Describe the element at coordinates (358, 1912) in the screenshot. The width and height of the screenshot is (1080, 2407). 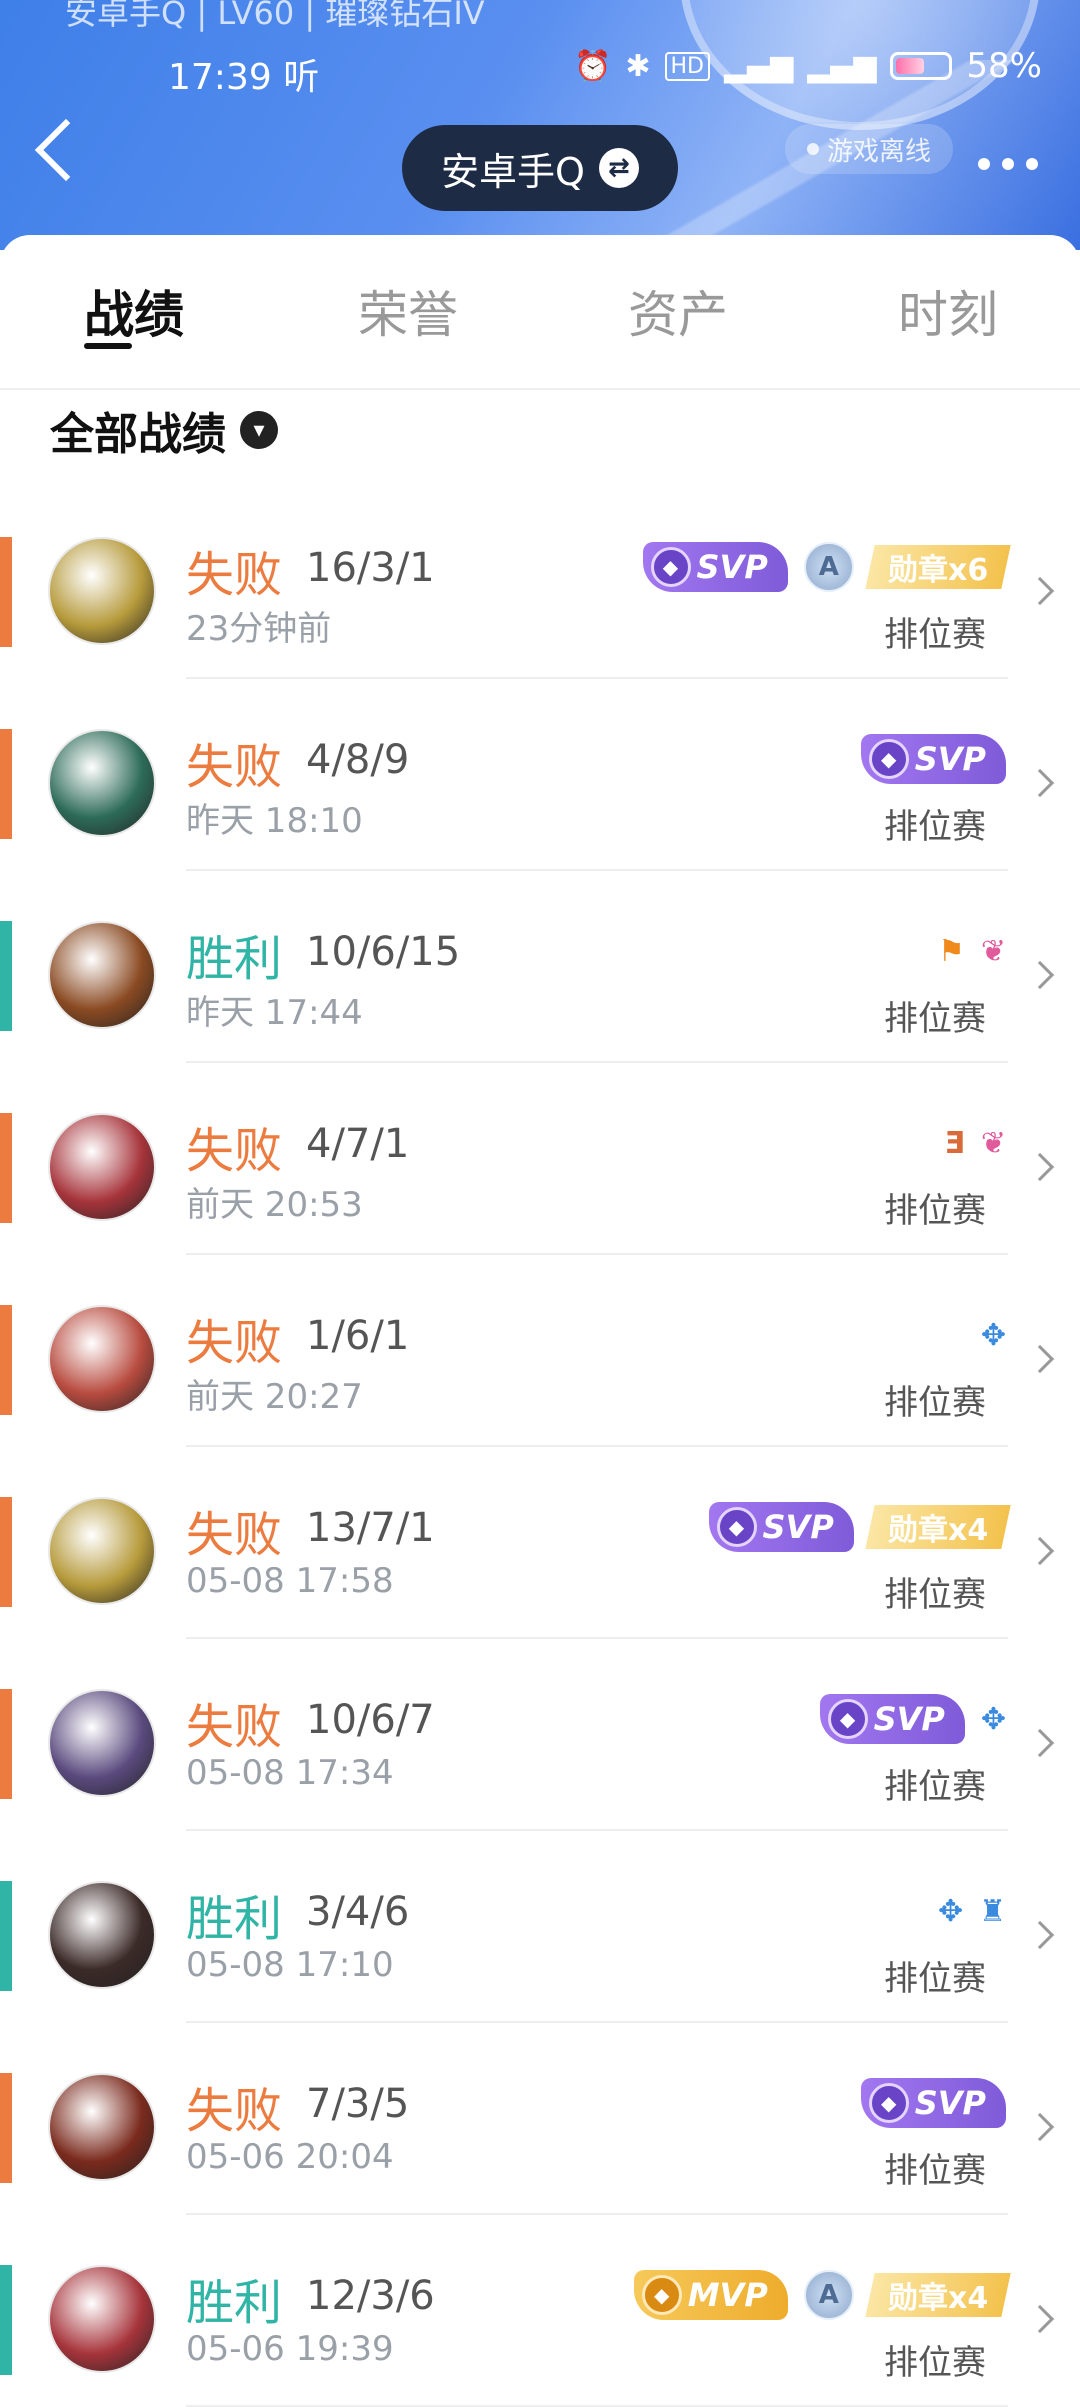
I see `match-kda: 3/4/6` at that location.